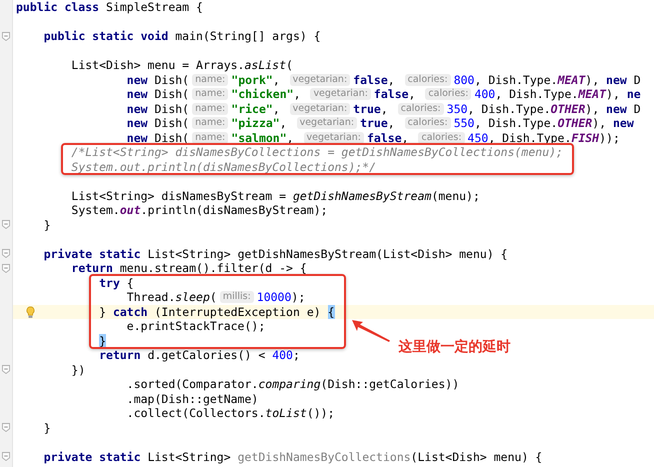 Image resolution: width=654 pixels, height=467 pixels. I want to click on code-text: return menu.stream().filter(d -> {, so click(189, 268).